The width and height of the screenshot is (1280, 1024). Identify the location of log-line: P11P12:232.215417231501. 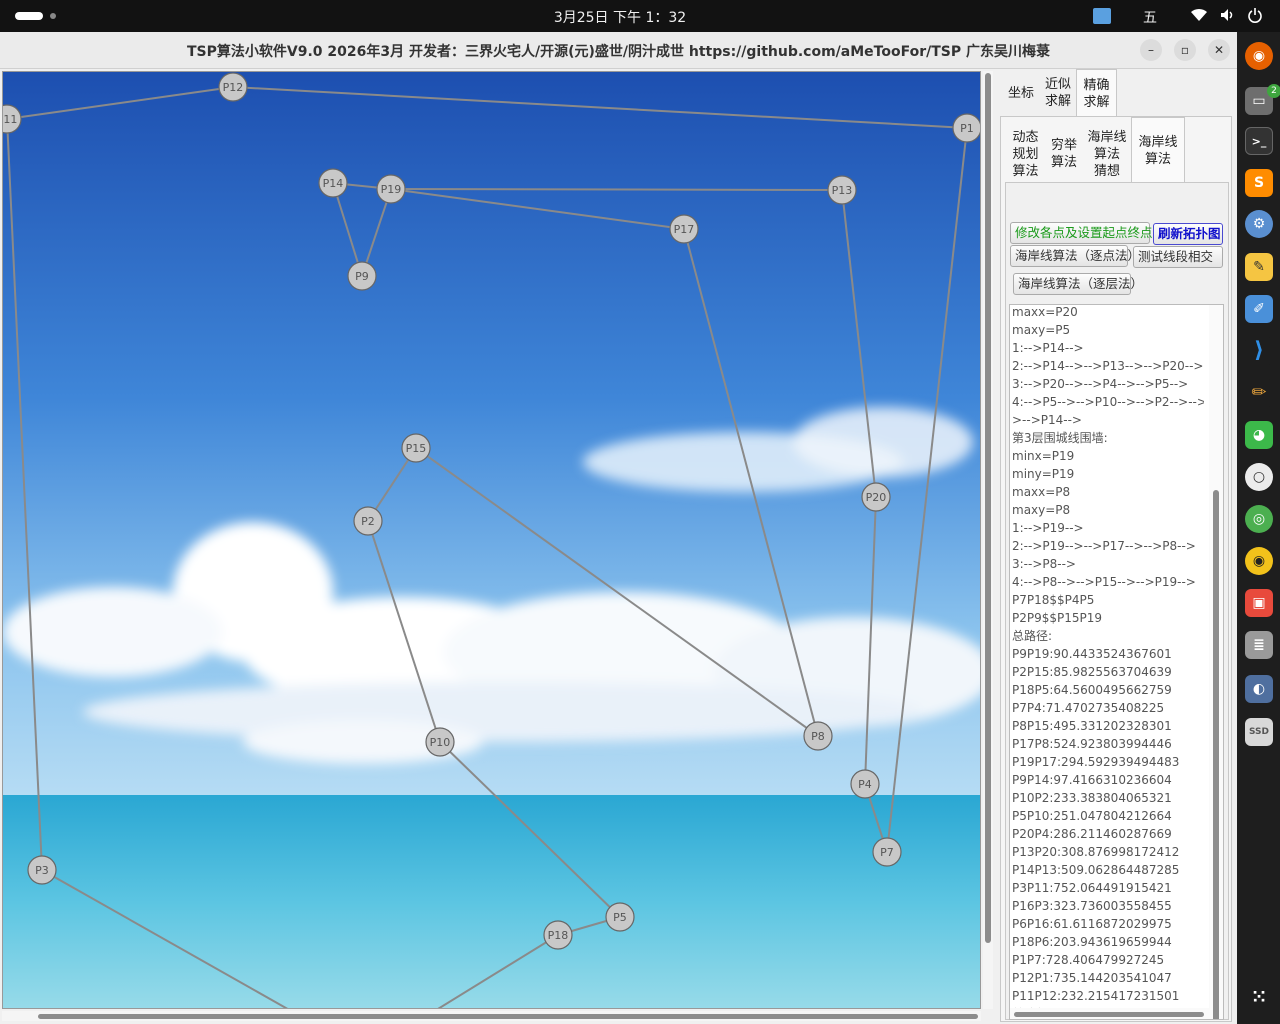
(1096, 996).